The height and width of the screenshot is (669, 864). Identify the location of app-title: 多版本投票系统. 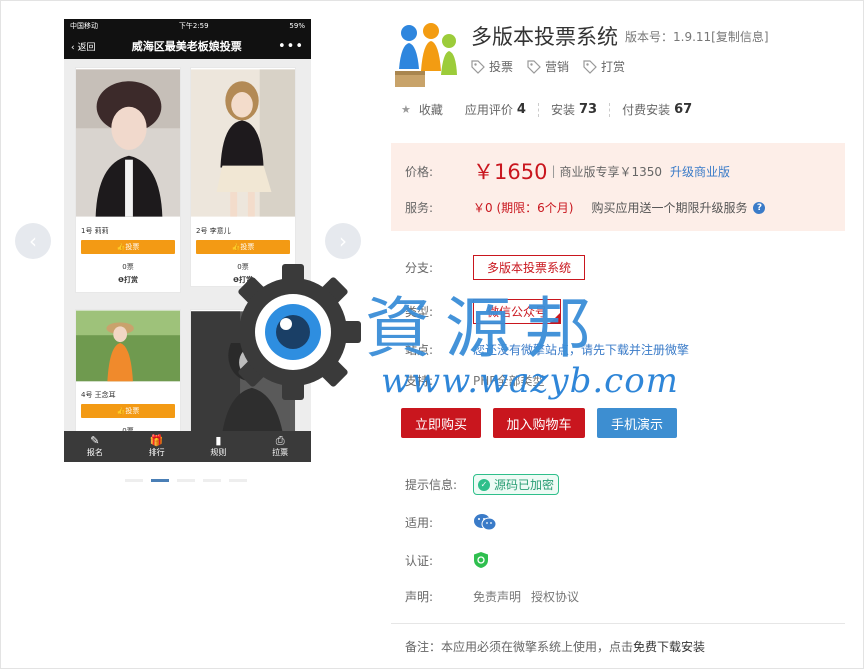
(544, 37).